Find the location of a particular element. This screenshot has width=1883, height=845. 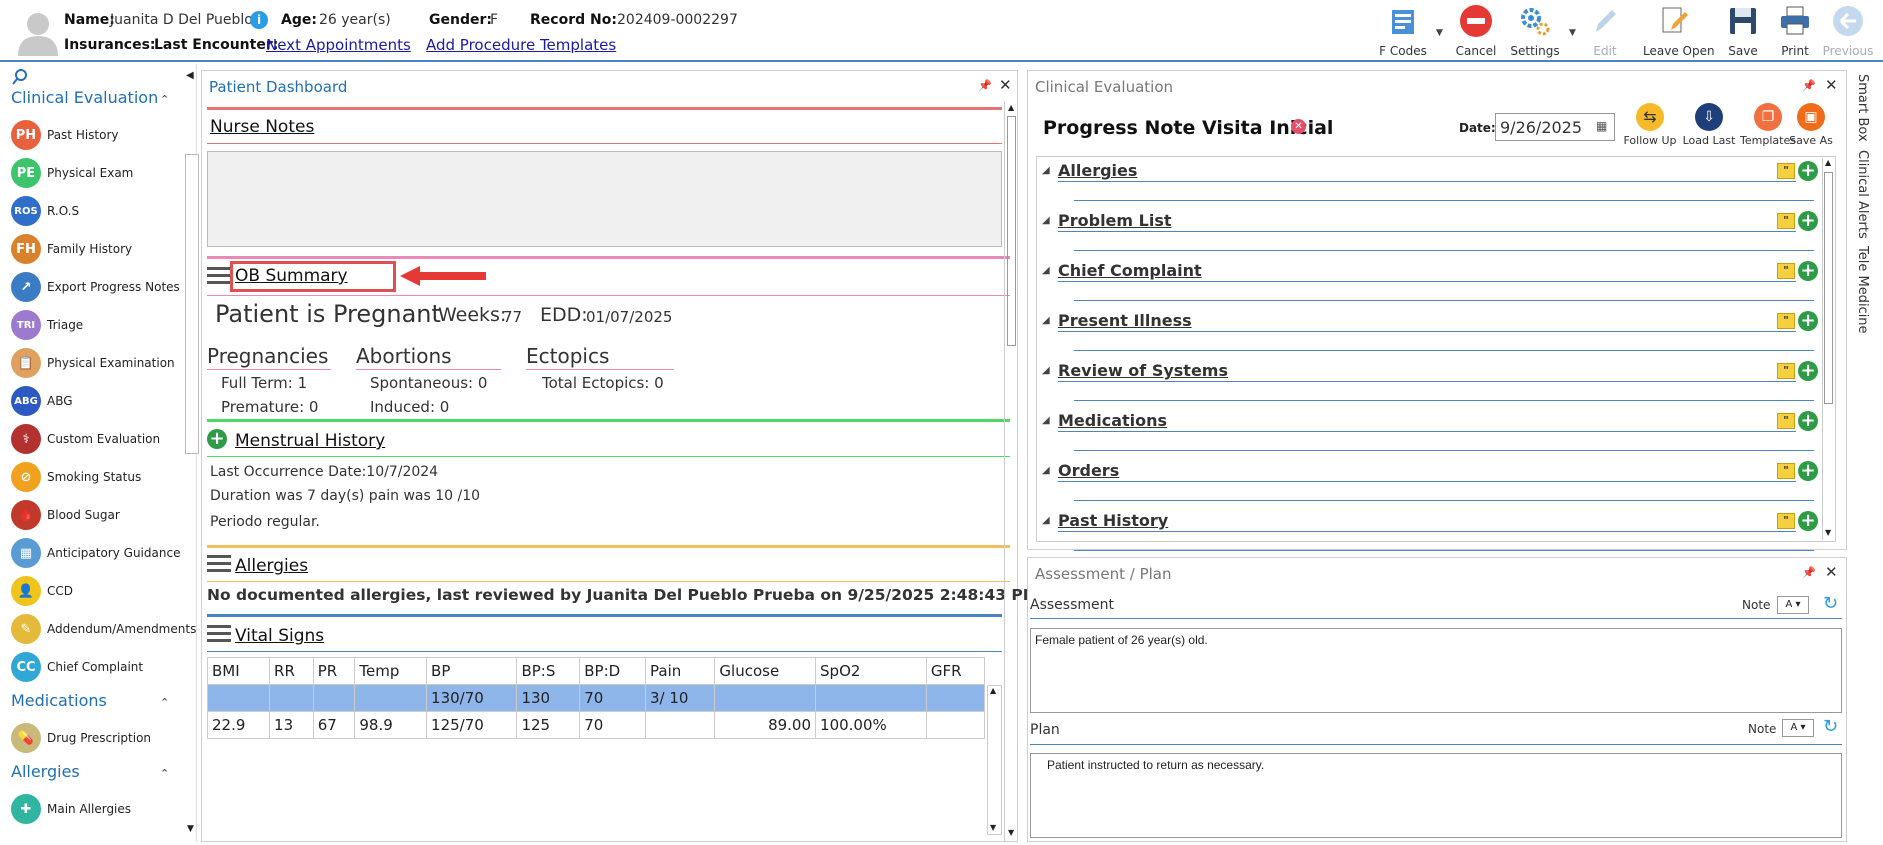

nurse-notes-title: Nurse Notes is located at coordinates (262, 127).